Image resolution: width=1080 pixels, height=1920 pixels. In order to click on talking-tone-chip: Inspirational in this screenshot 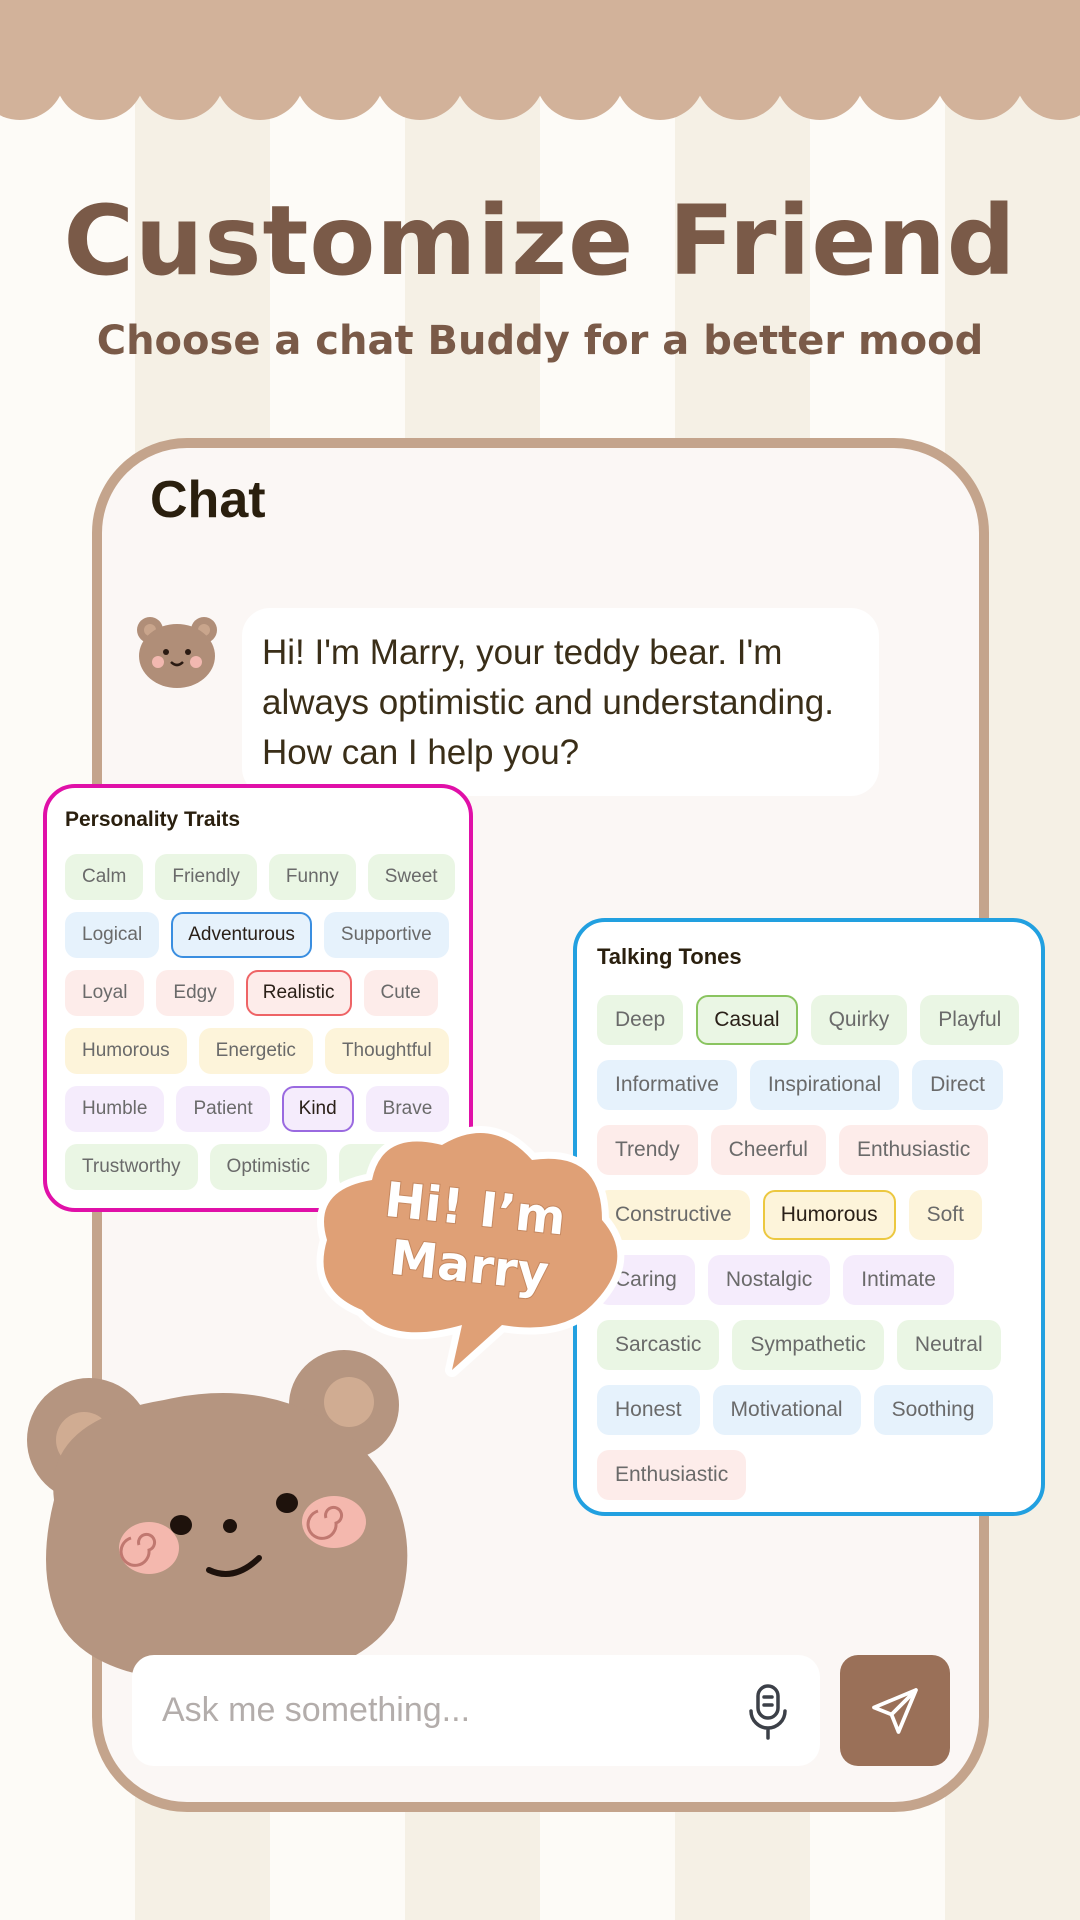, I will do `click(824, 1085)`.